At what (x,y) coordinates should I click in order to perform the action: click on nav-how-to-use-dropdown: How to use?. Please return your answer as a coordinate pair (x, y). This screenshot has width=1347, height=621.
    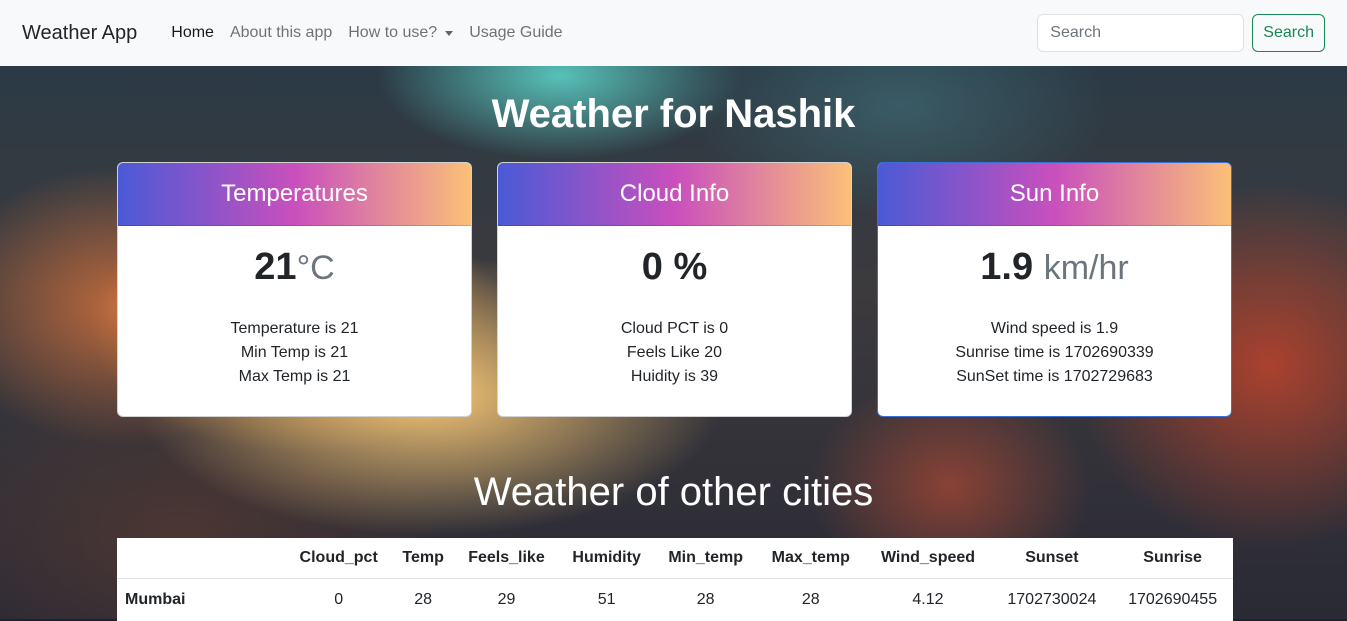
    Looking at the image, I should click on (400, 33).